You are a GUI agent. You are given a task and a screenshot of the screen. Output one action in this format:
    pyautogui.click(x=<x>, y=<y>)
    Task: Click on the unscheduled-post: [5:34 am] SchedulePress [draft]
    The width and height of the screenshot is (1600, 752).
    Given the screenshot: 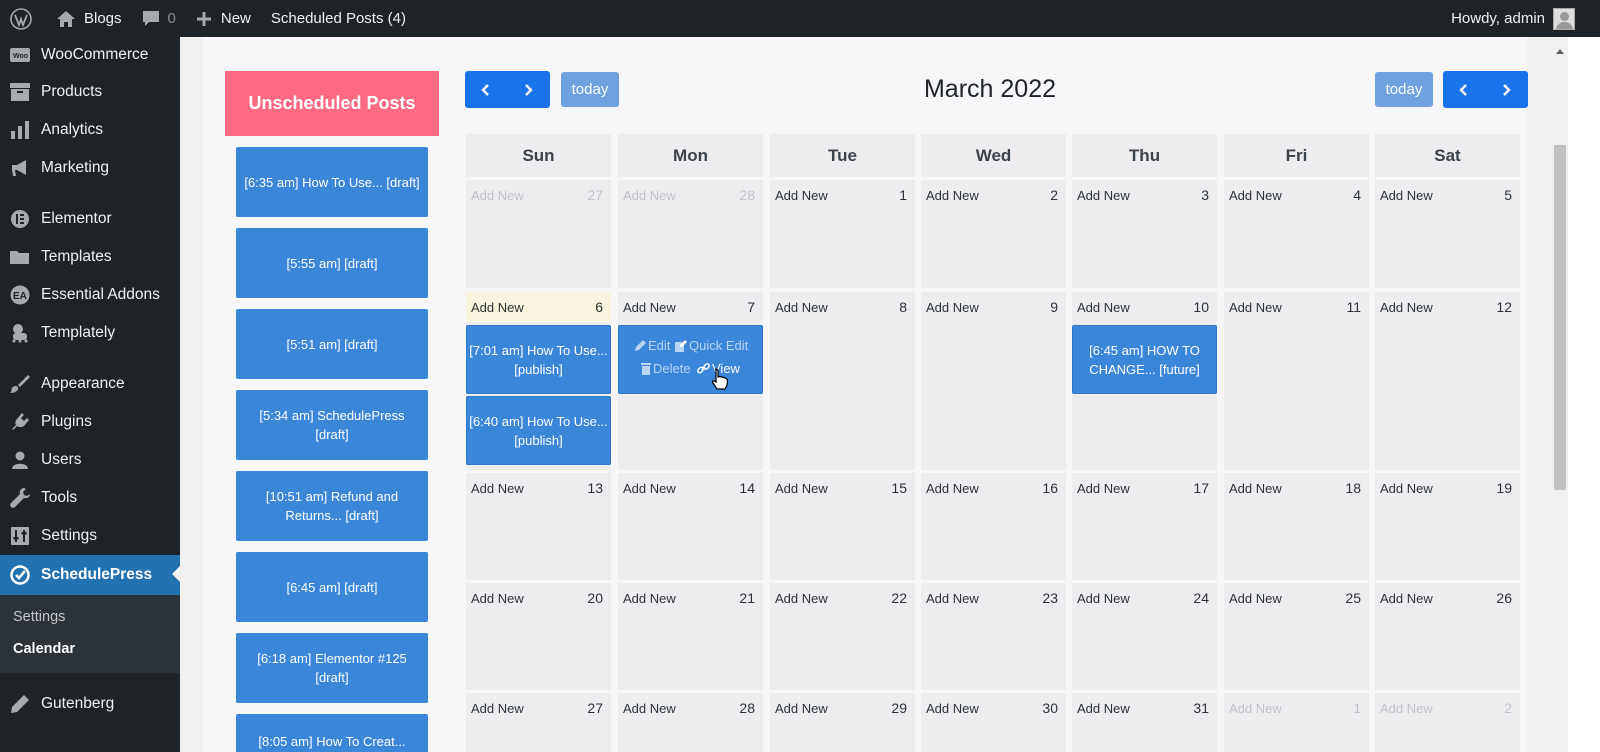 What is the action you would take?
    pyautogui.click(x=332, y=425)
    